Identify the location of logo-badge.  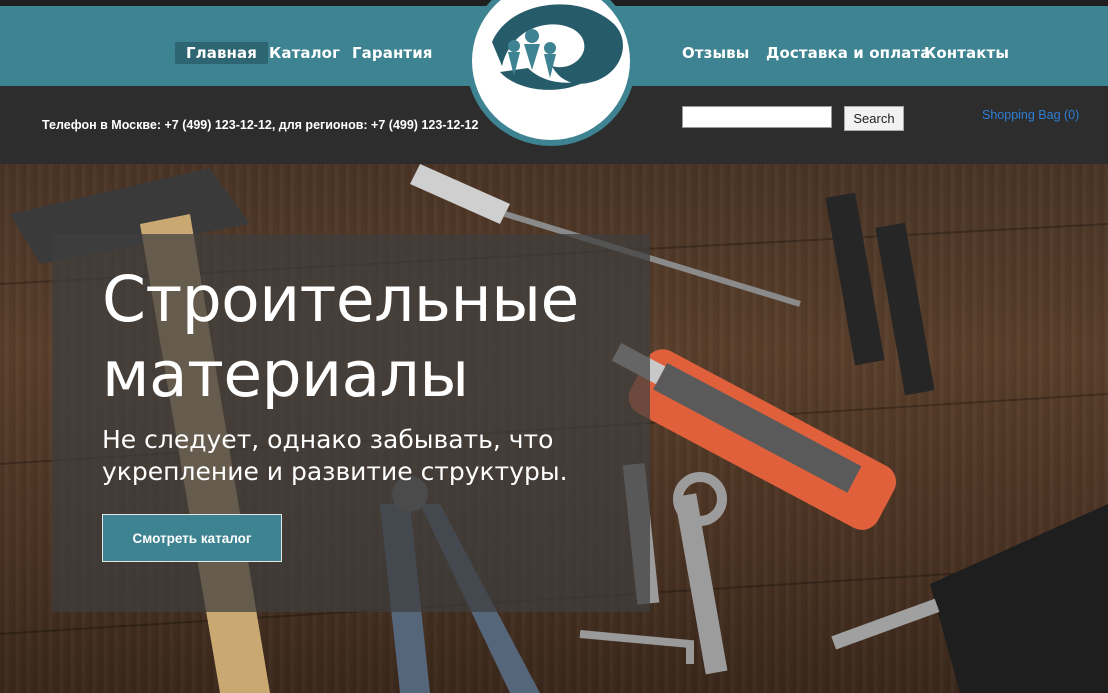
(551, 70).